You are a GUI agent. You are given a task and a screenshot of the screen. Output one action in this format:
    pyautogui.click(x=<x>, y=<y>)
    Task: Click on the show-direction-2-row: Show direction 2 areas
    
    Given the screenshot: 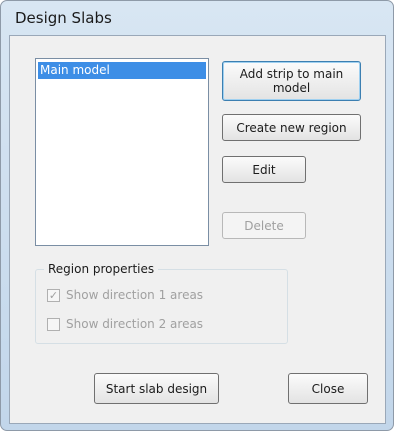 What is the action you would take?
    pyautogui.click(x=125, y=324)
    